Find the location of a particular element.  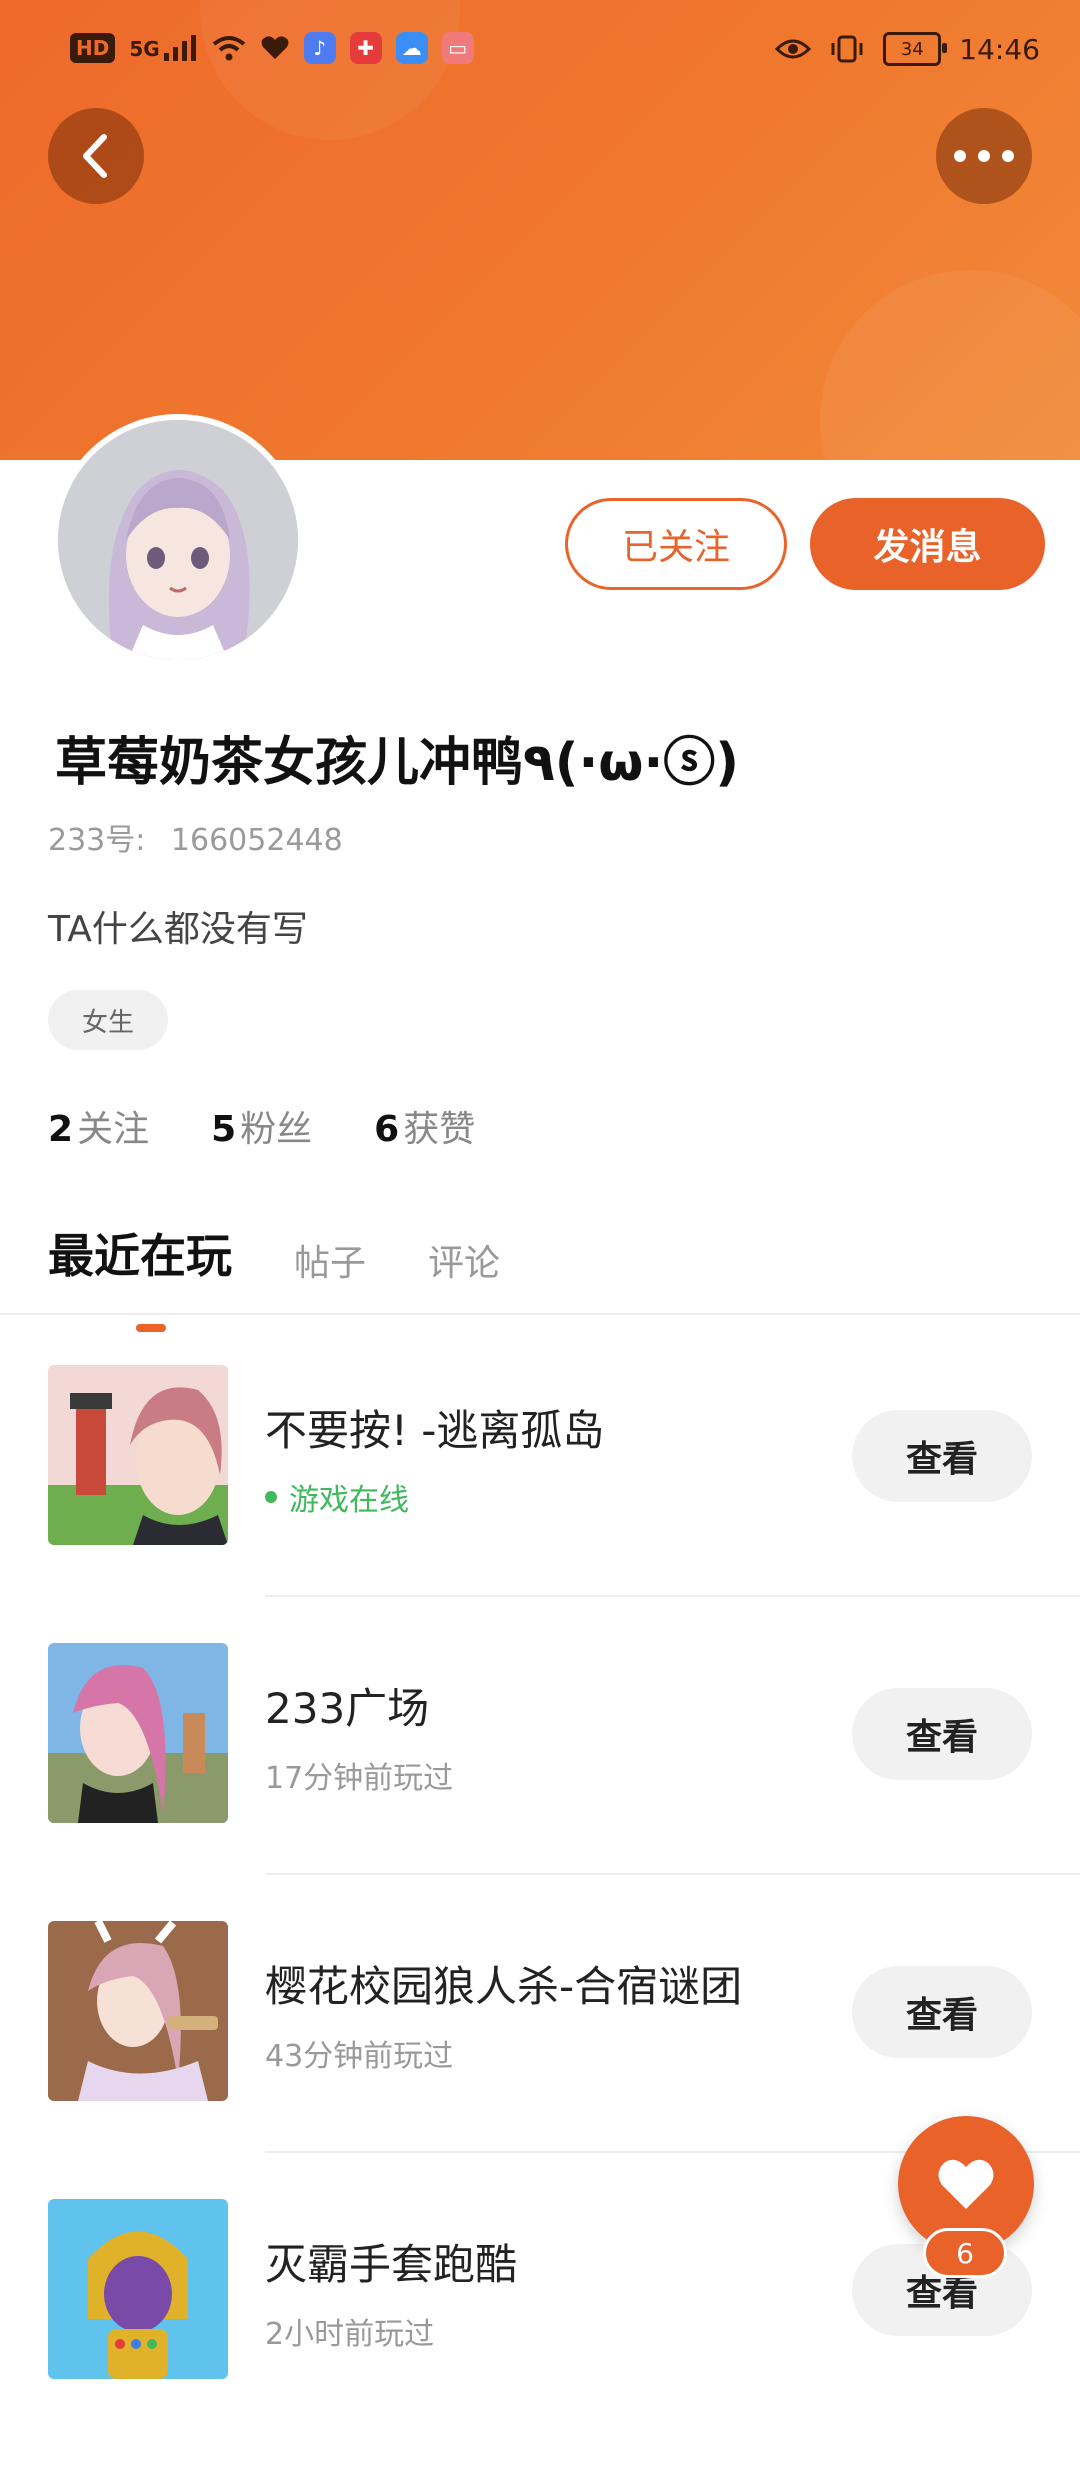

avatar is located at coordinates (178, 540).